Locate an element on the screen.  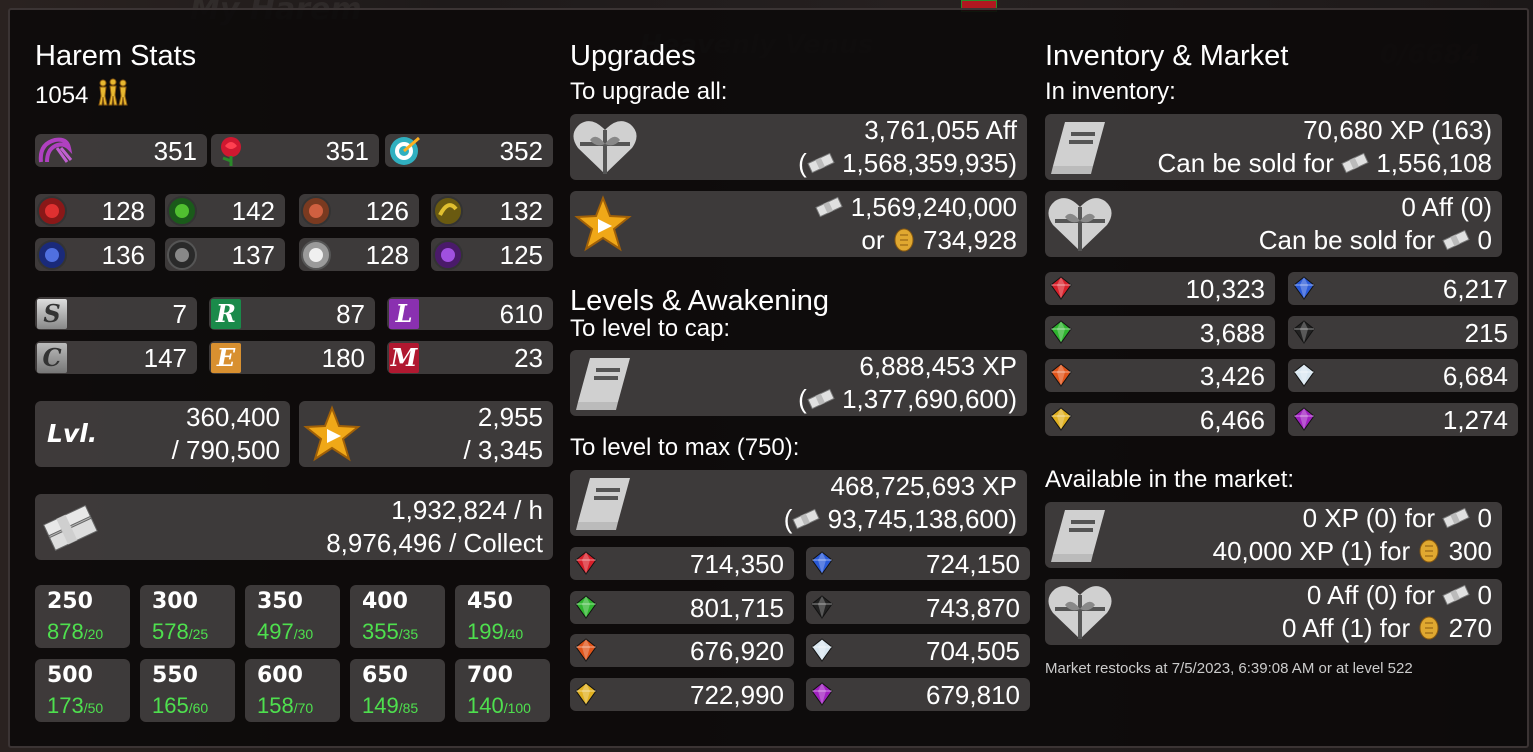
market-affection-money-value: 0 is located at coordinates (1484, 595).